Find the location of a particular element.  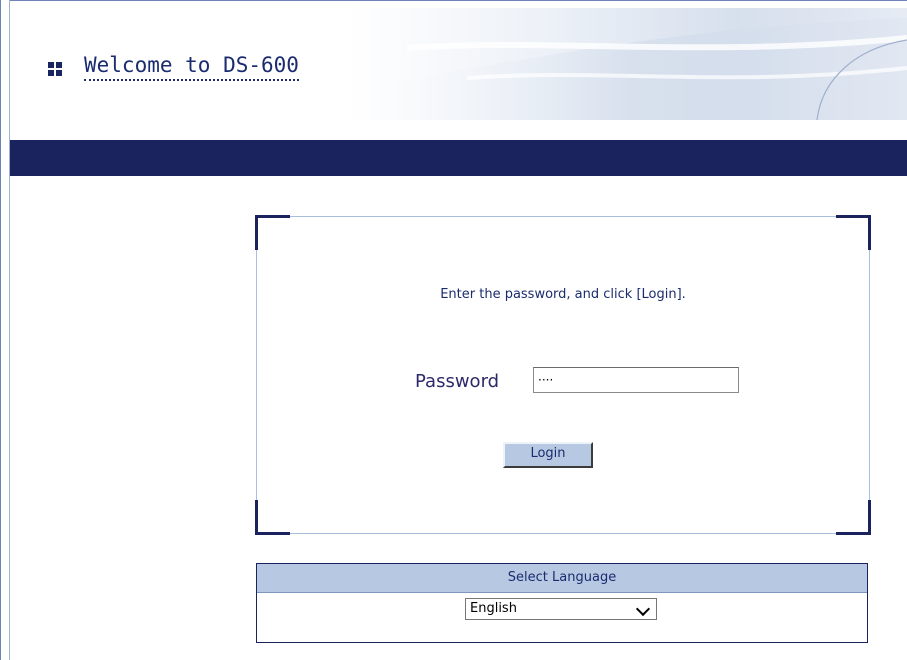

language-select: English is located at coordinates (561, 609).